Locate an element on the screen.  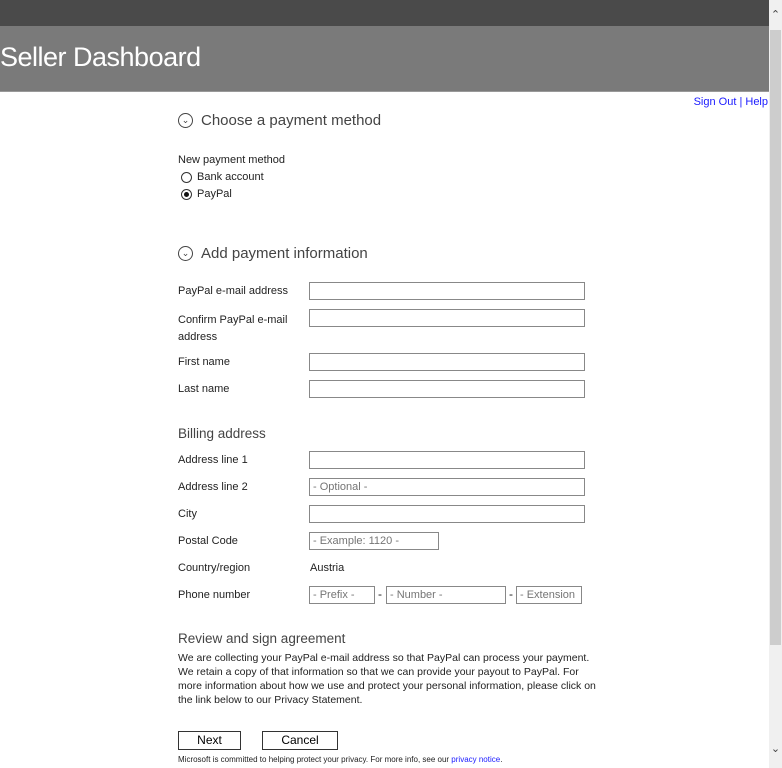
city-input is located at coordinates (447, 514).